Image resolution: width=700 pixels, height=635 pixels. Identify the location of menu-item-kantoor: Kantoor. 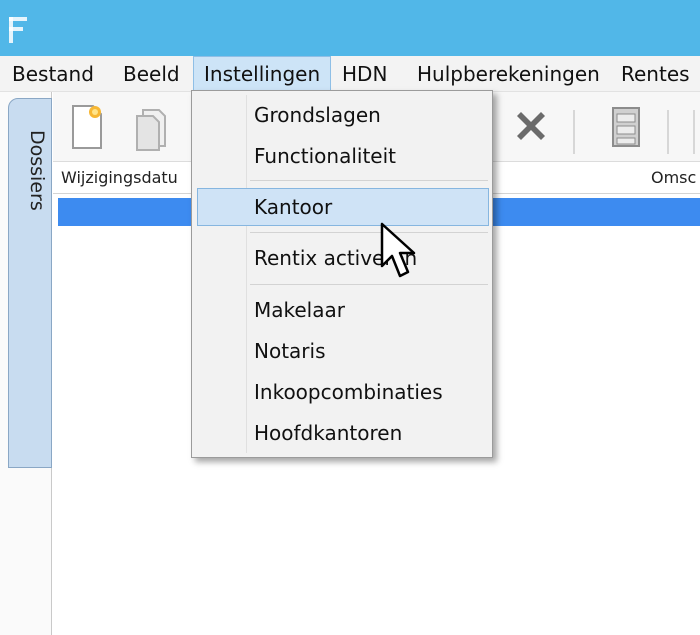
(293, 207).